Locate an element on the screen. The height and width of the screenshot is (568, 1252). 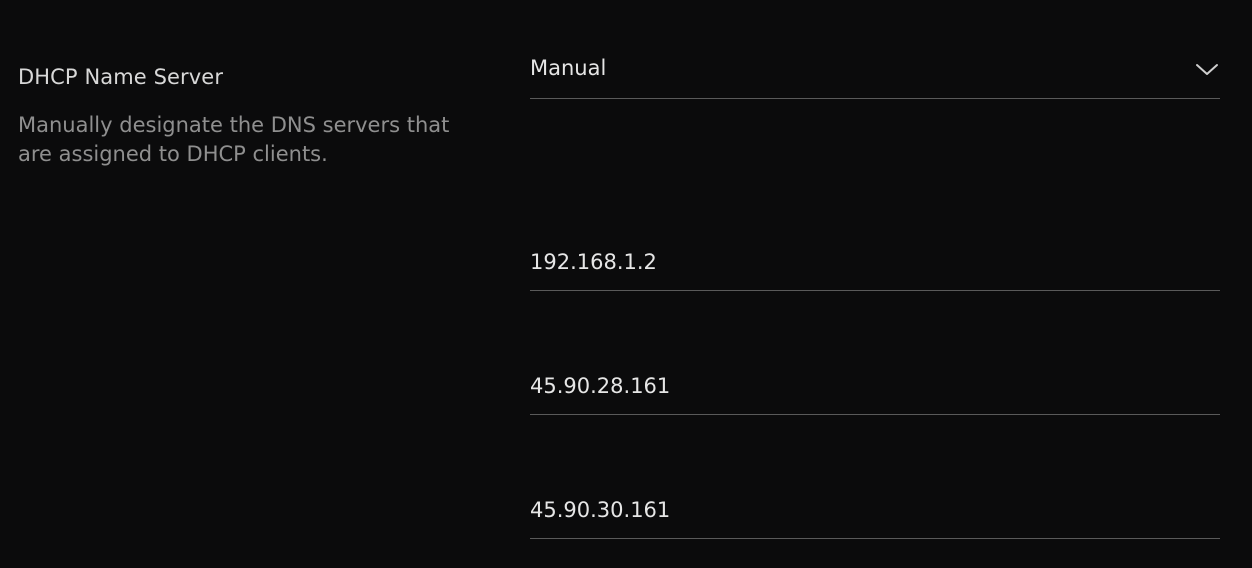
dns-server-3-input: 45.90.30.161 is located at coordinates (875, 515).